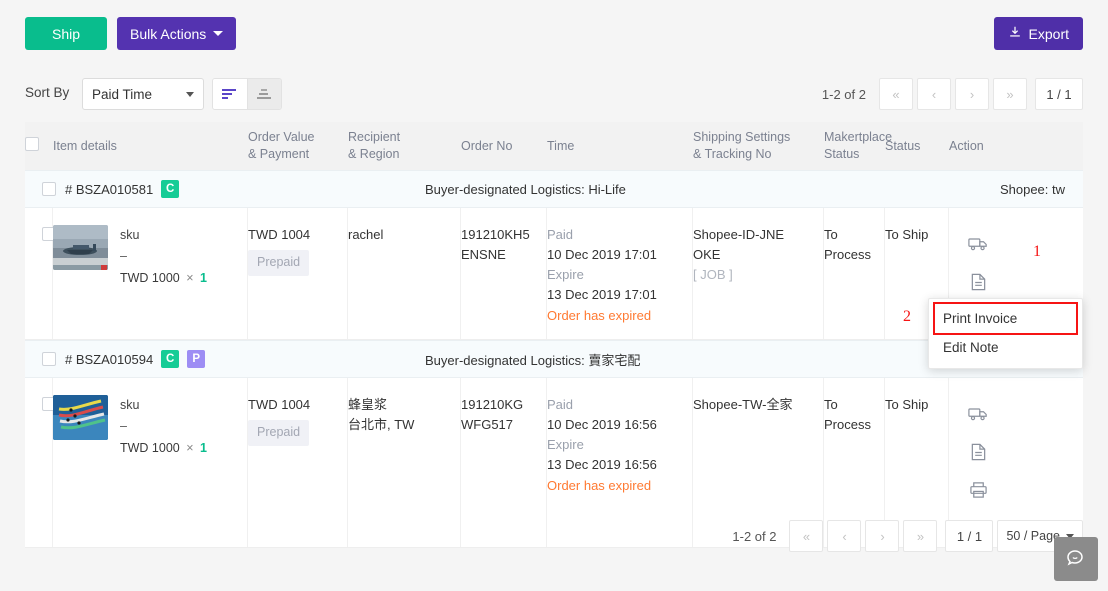  I want to click on expire-label: Expire, so click(565, 445).